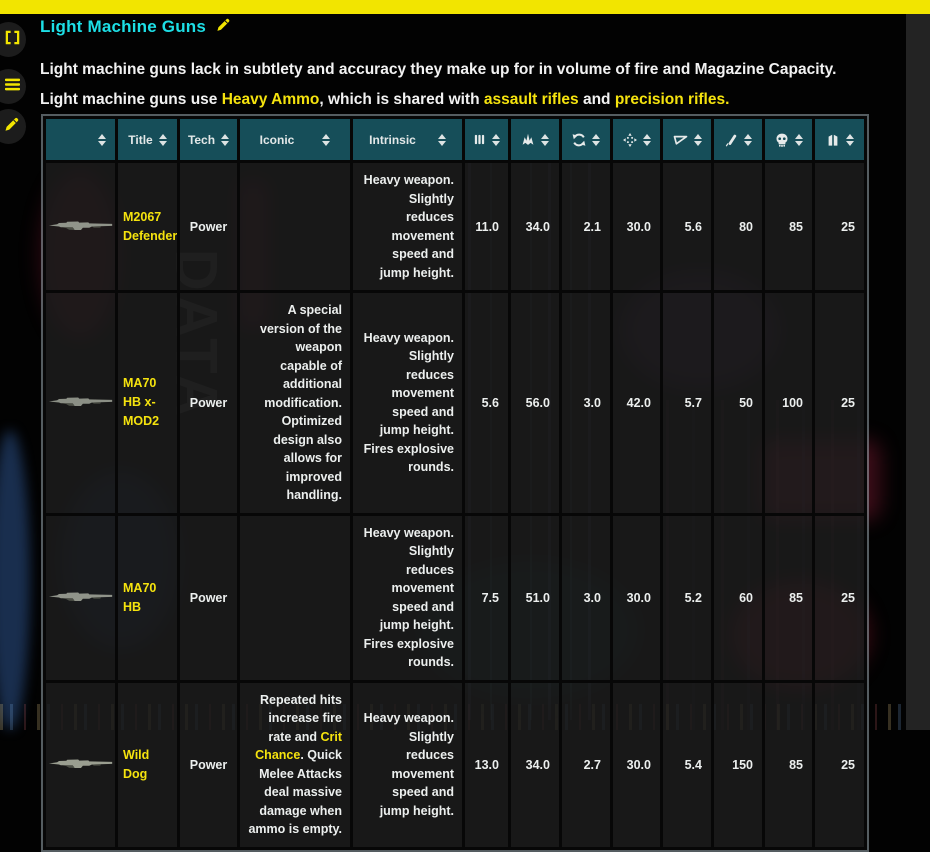 This screenshot has height=852, width=930. I want to click on col-header-damage, so click(535, 139).